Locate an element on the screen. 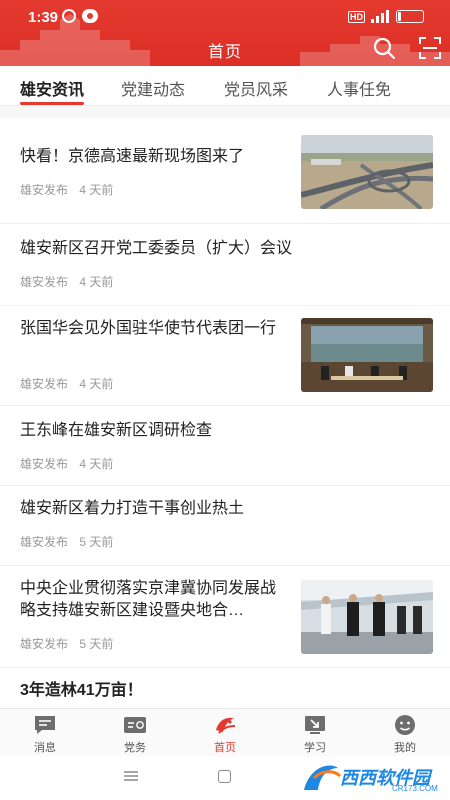 This screenshot has height=800, width=450. tab-party-building: 党建动态 is located at coordinates (153, 88).